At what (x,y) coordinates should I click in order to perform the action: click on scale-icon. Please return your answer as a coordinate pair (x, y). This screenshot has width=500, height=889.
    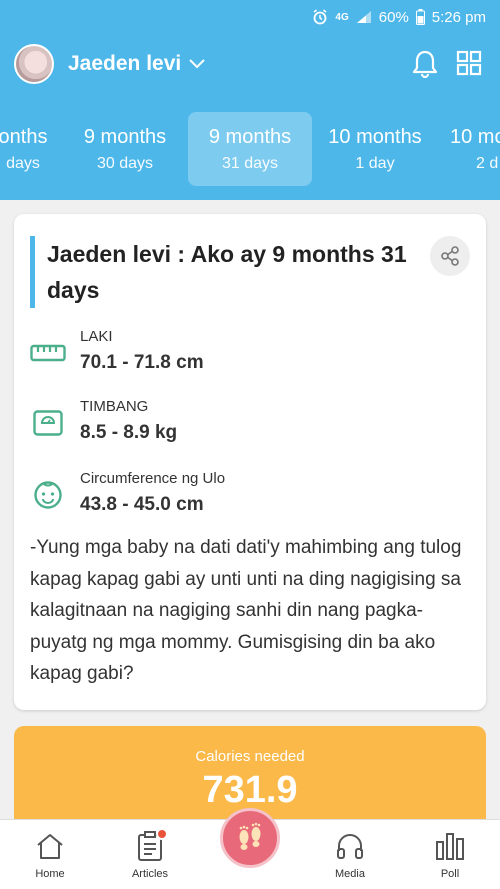
    Looking at the image, I should click on (48, 423).